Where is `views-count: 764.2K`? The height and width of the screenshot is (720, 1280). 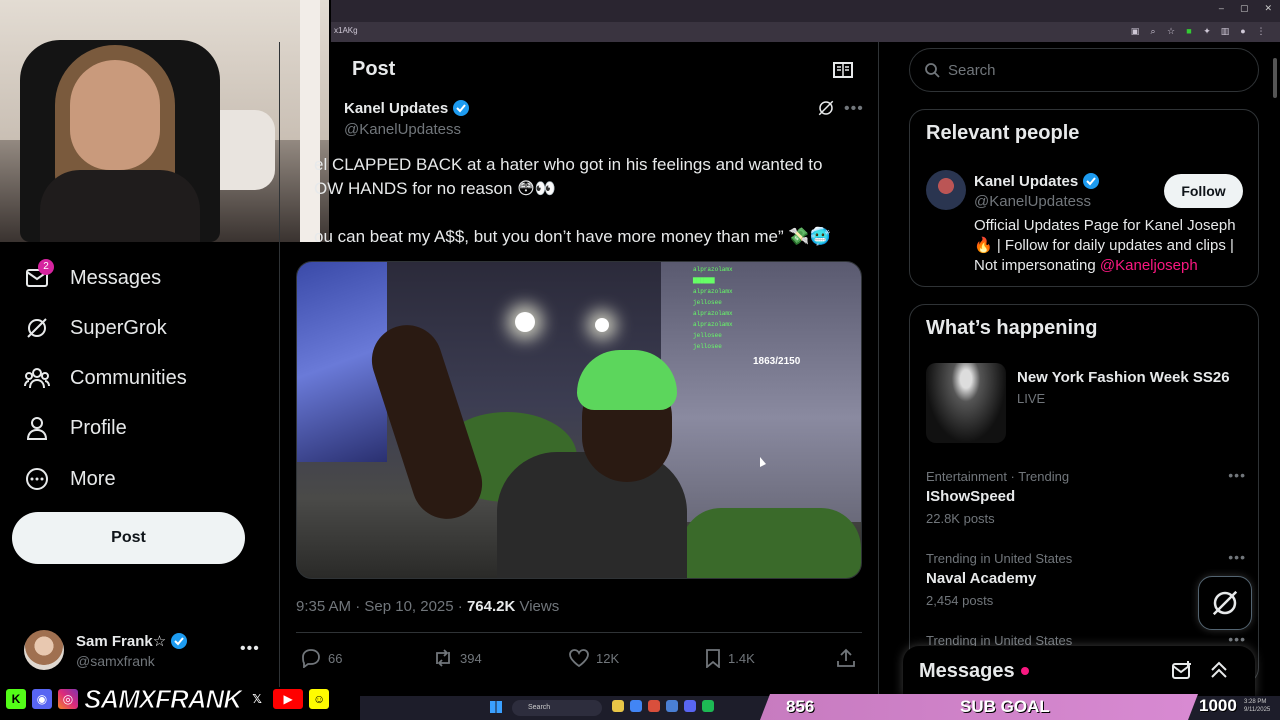 views-count: 764.2K is located at coordinates (491, 606).